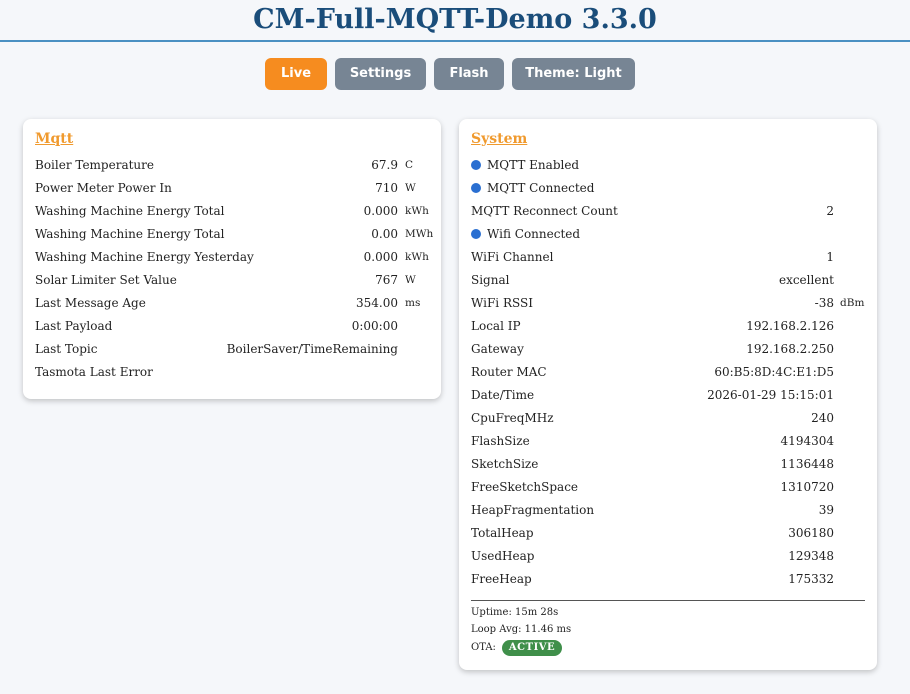  I want to click on system-row-label: WiFi Channel, so click(512, 257).